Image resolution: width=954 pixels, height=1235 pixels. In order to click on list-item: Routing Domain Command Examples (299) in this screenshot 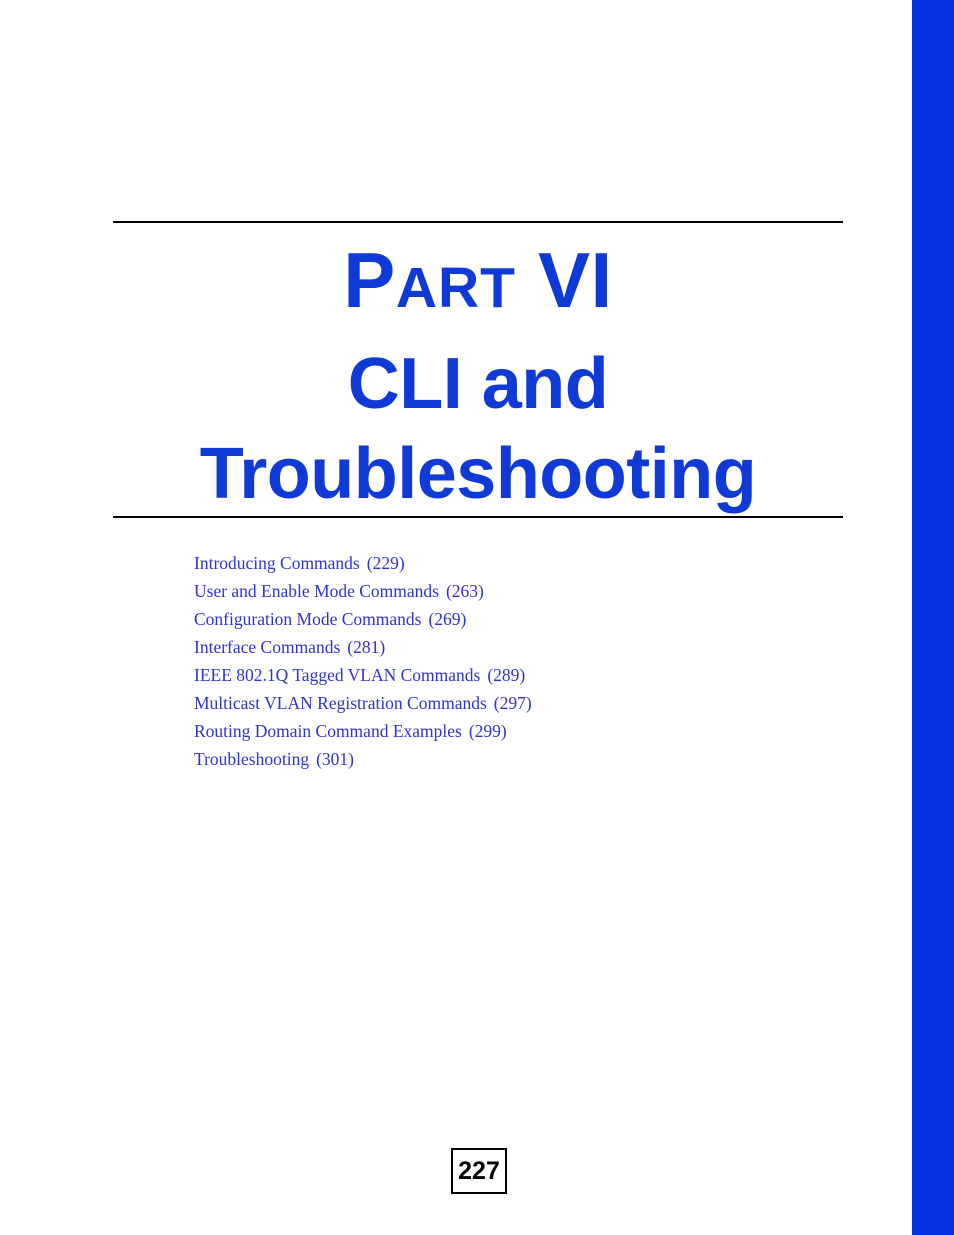, I will do `click(514, 731)`.